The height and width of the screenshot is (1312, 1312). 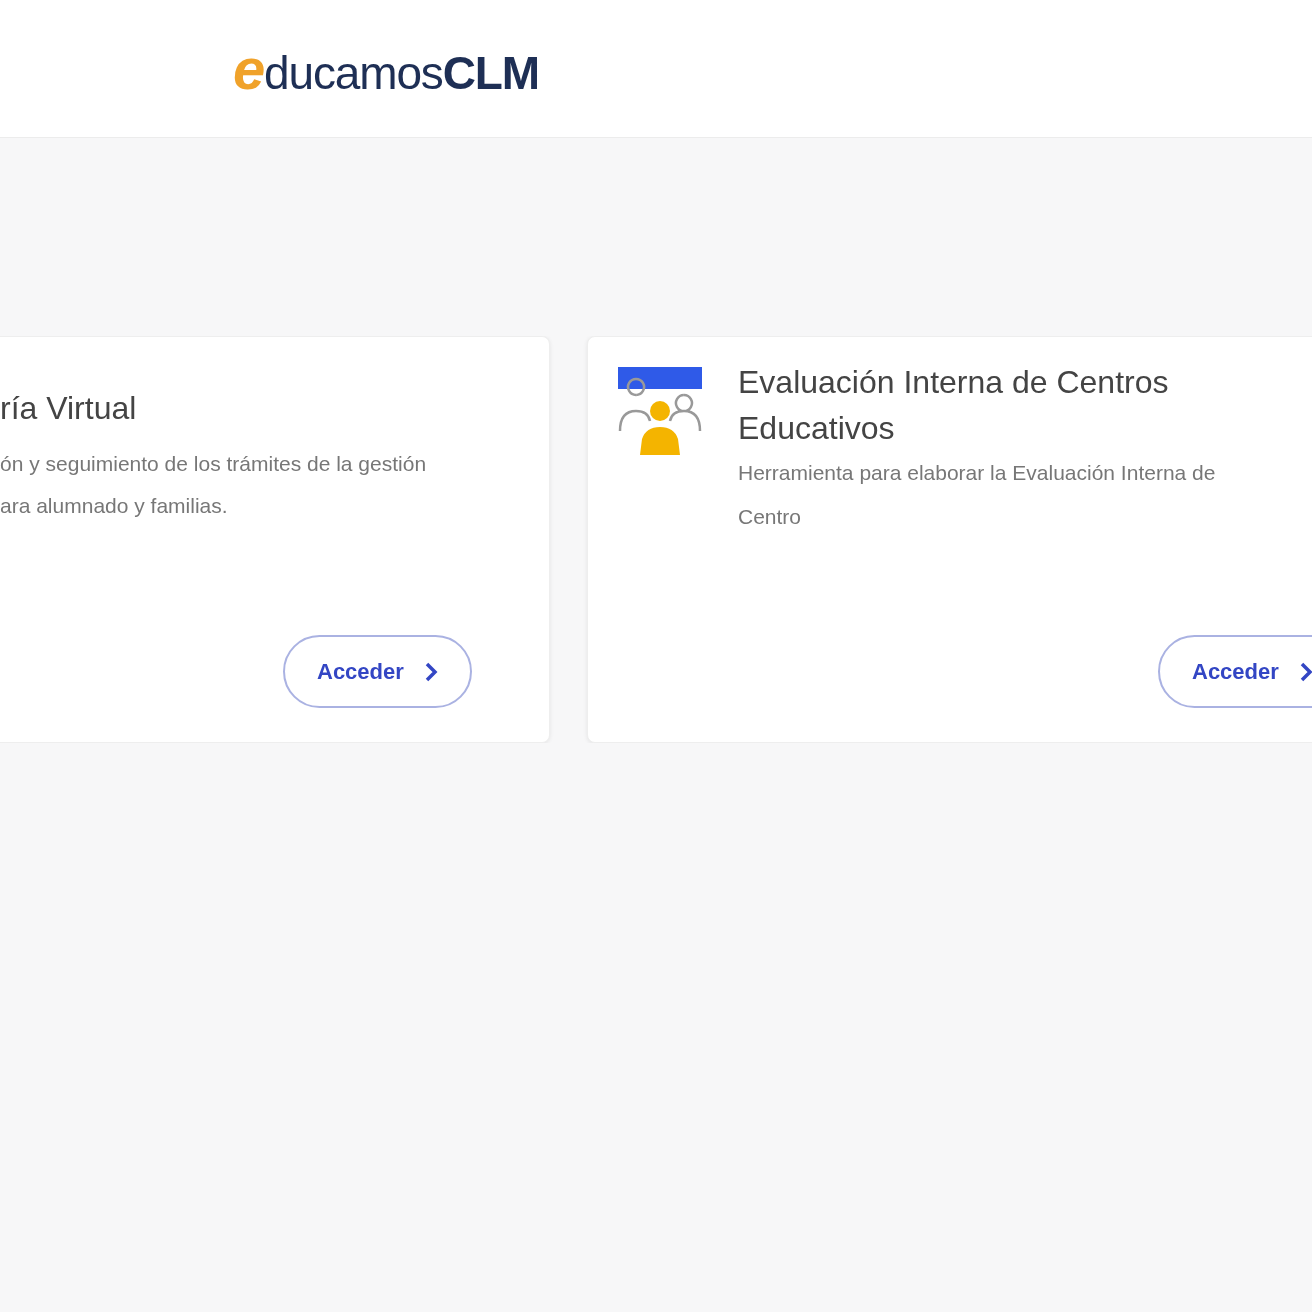 I want to click on card-description: ón y seguimiento de los trámites de la gestión ara alumnado y familias., so click(x=214, y=485).